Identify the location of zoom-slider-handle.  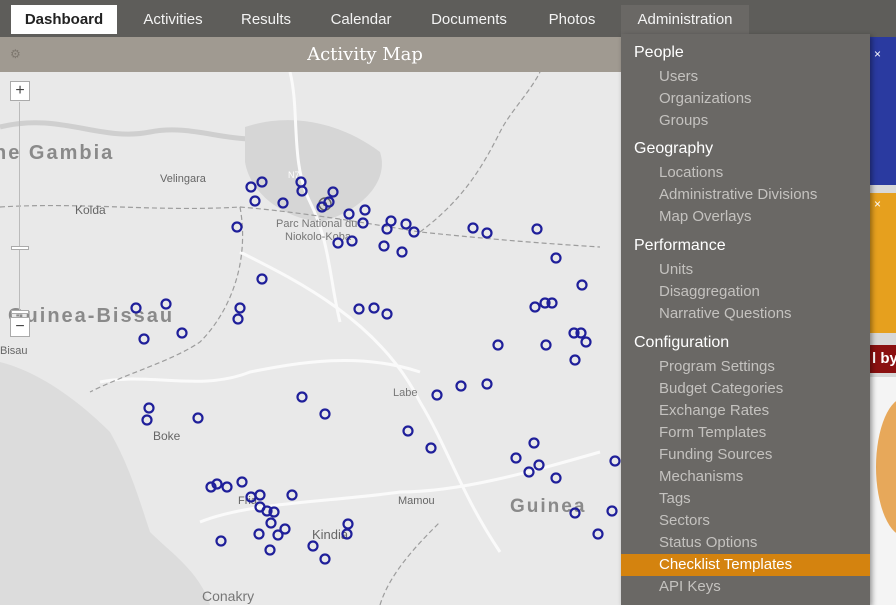
(20, 248).